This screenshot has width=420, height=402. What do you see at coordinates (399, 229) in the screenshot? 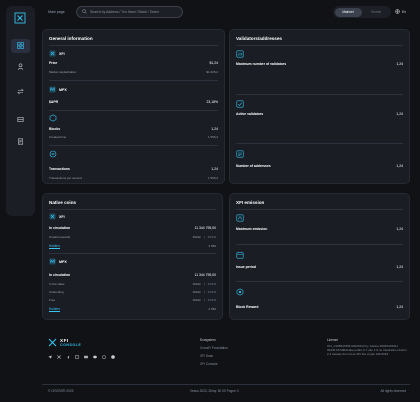
I see `max-emission-value: 1,24` at bounding box center [399, 229].